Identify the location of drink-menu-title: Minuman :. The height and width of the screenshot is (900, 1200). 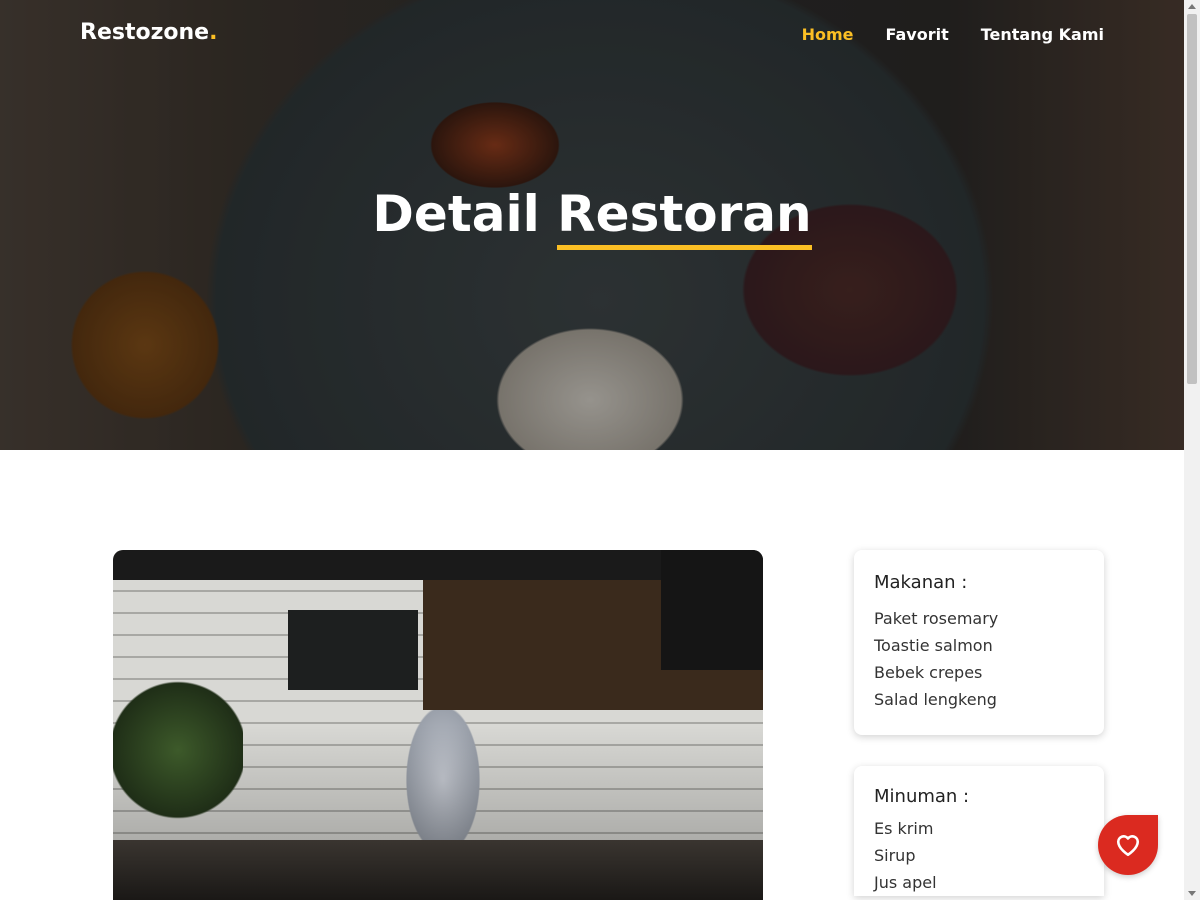
(922, 796).